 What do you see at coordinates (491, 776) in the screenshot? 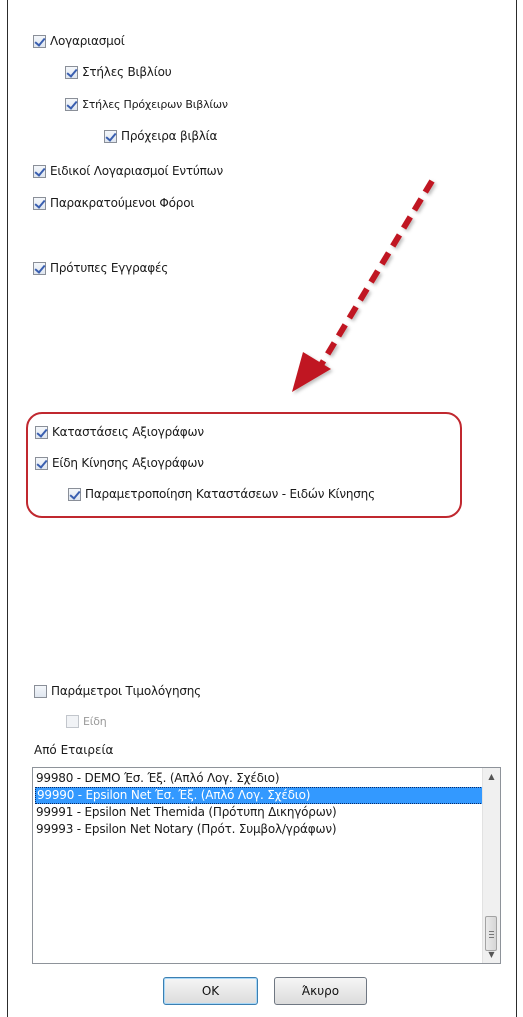
I see `scroll-up-icon: ▲` at bounding box center [491, 776].